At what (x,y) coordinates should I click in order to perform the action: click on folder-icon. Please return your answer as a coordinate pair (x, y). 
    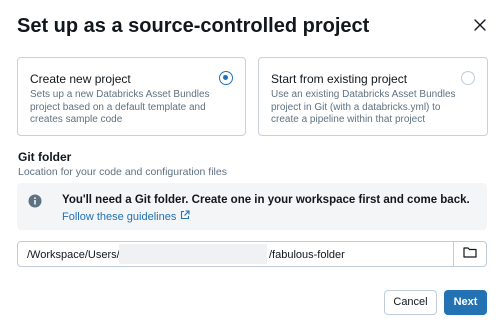
    Looking at the image, I should click on (470, 254).